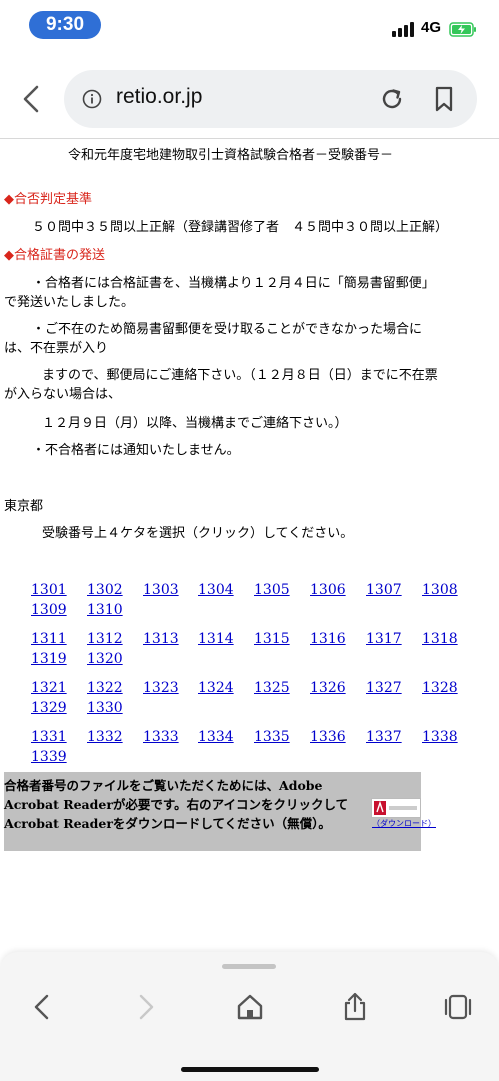  I want to click on exam-number-link: 1313, so click(161, 639).